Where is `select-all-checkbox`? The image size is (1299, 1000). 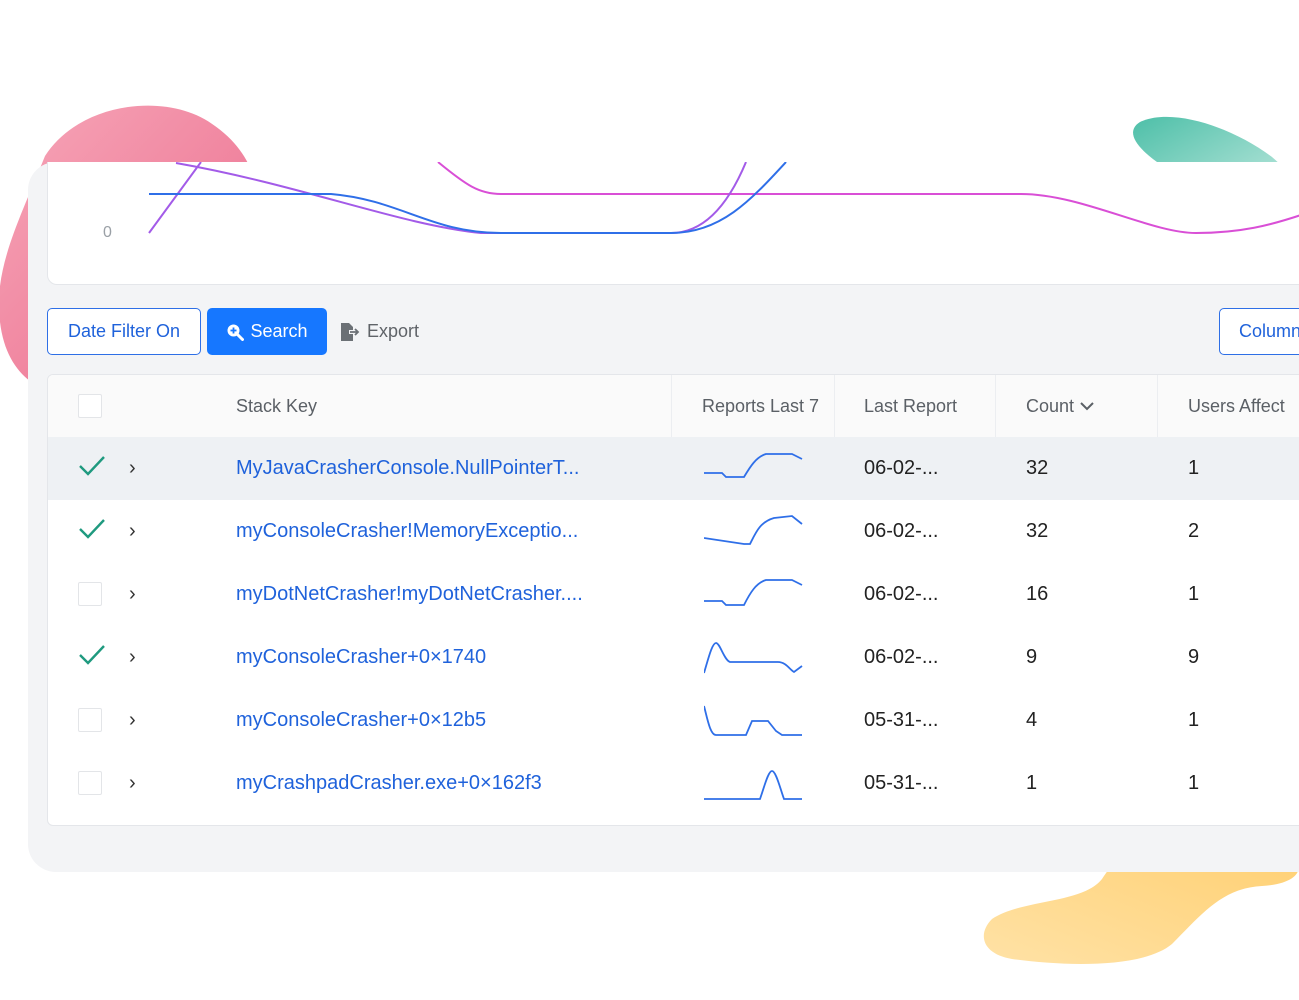
select-all-checkbox is located at coordinates (90, 406).